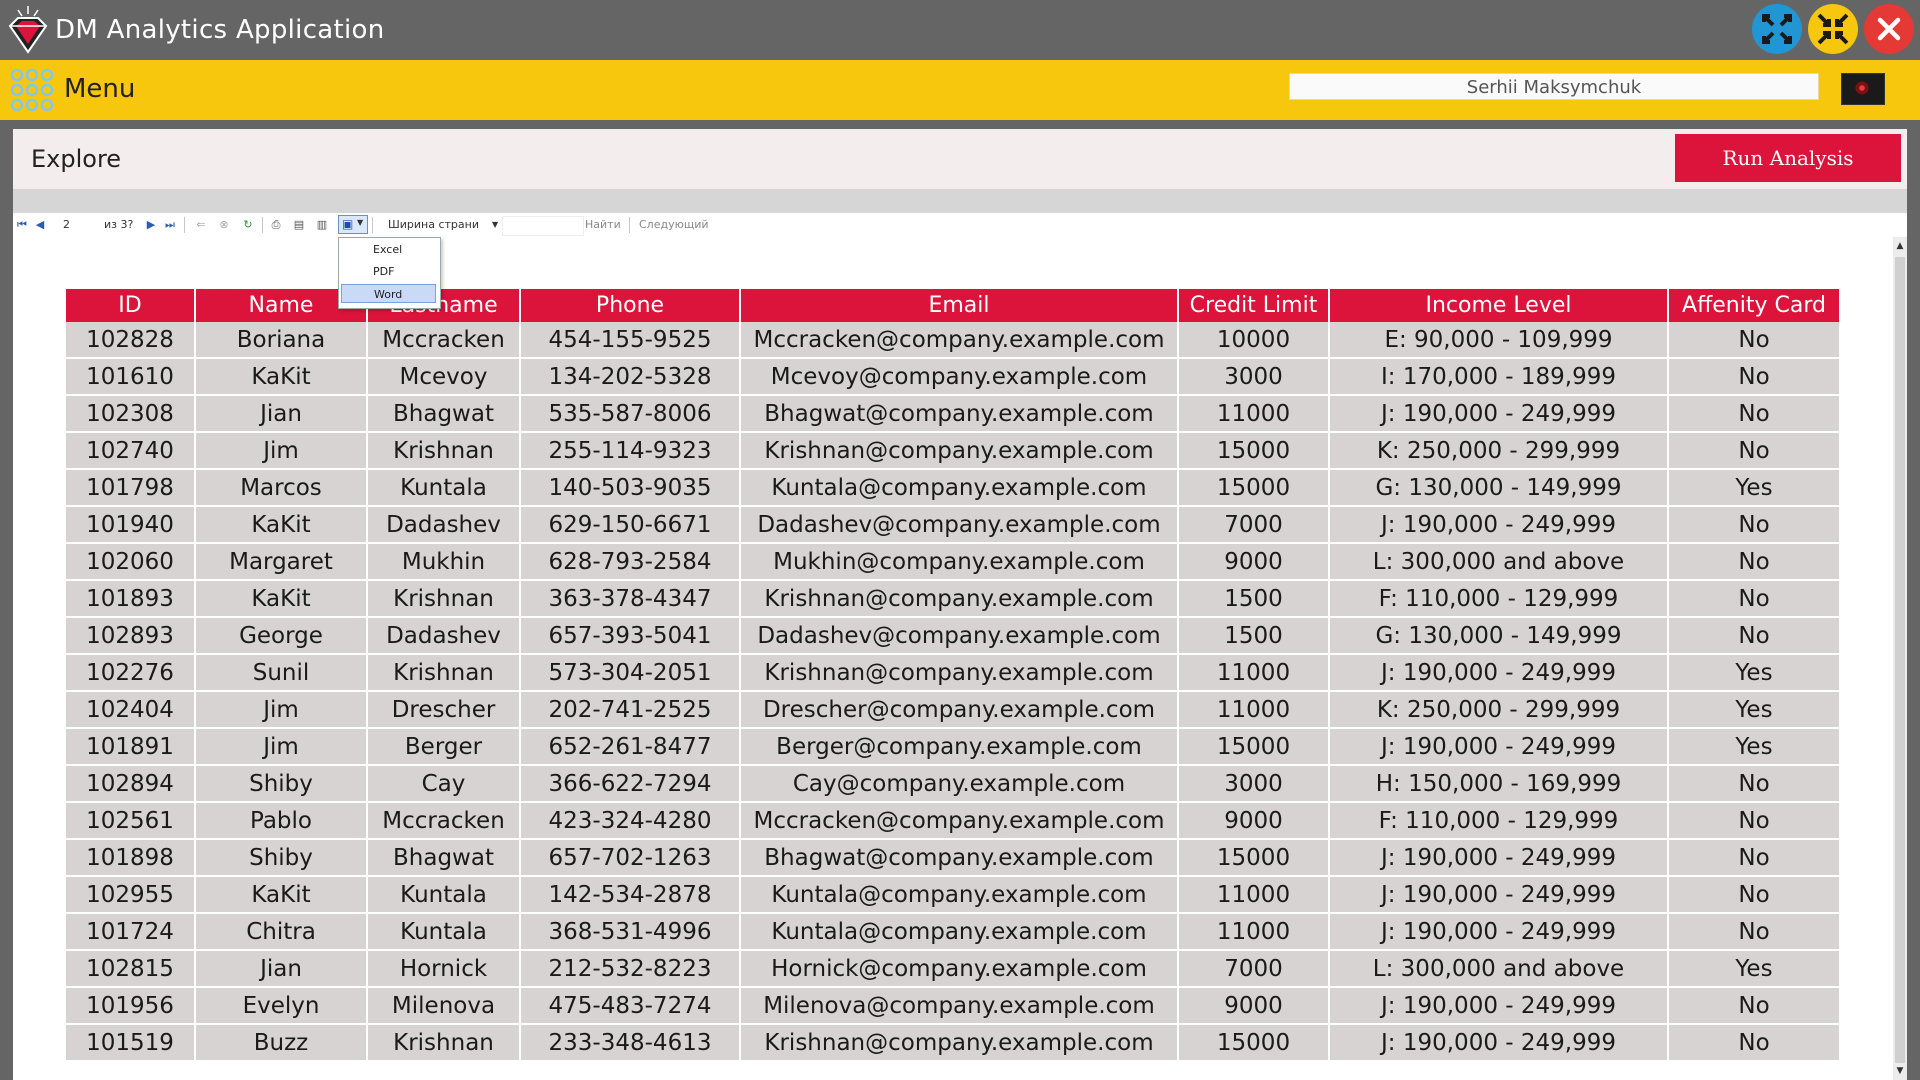 This screenshot has height=1080, width=1920. Describe the element at coordinates (630, 488) in the screenshot. I see `table-cell: 140-503-9035` at that location.